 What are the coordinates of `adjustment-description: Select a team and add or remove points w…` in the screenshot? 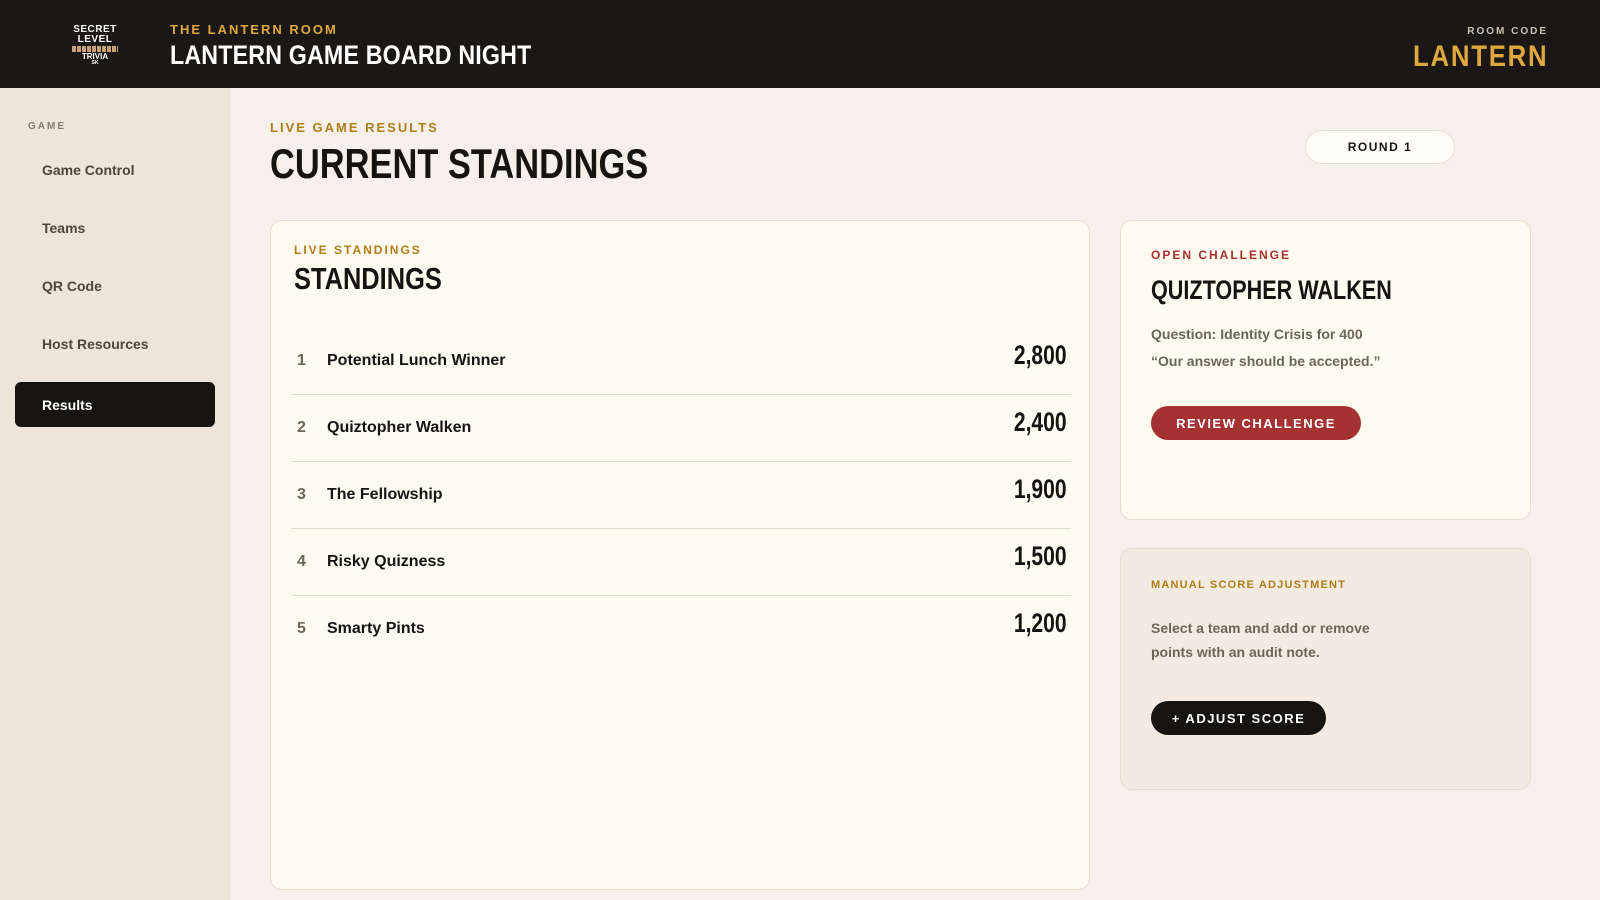 It's located at (1260, 640).